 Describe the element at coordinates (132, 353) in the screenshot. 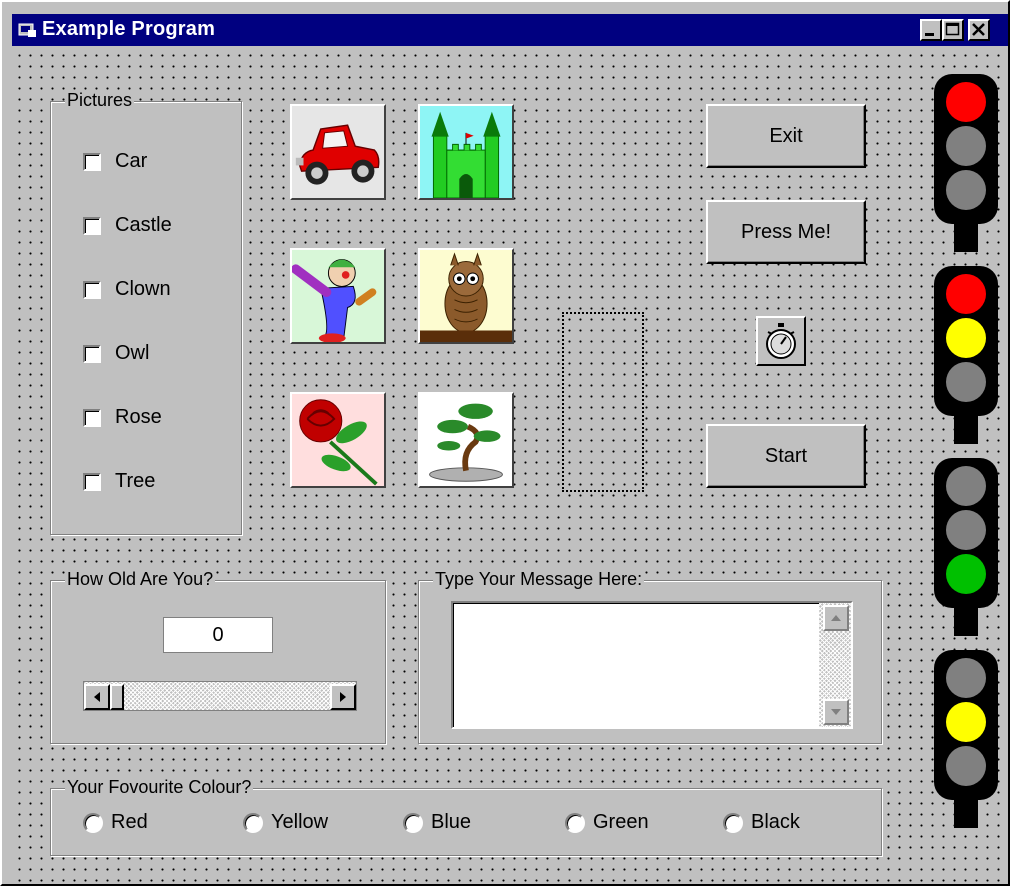

I see `checkbox-label: Owl` at that location.